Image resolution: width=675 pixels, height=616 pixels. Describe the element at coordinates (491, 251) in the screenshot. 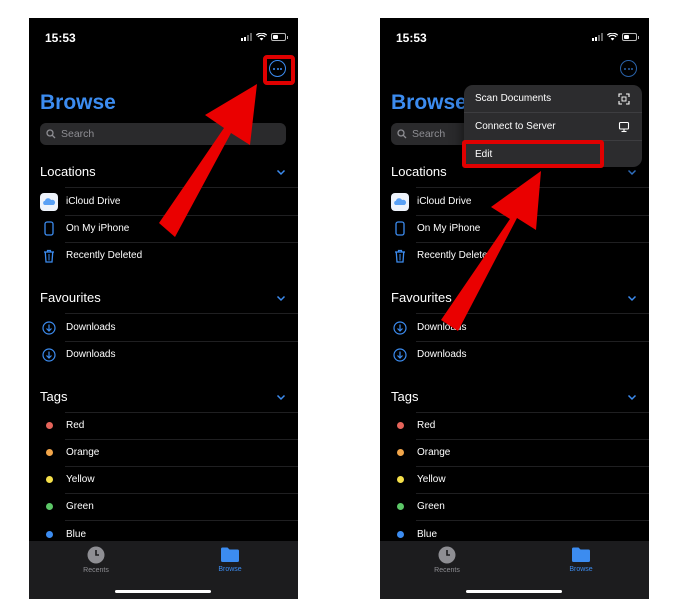

I see `annotation-arrow-right` at that location.